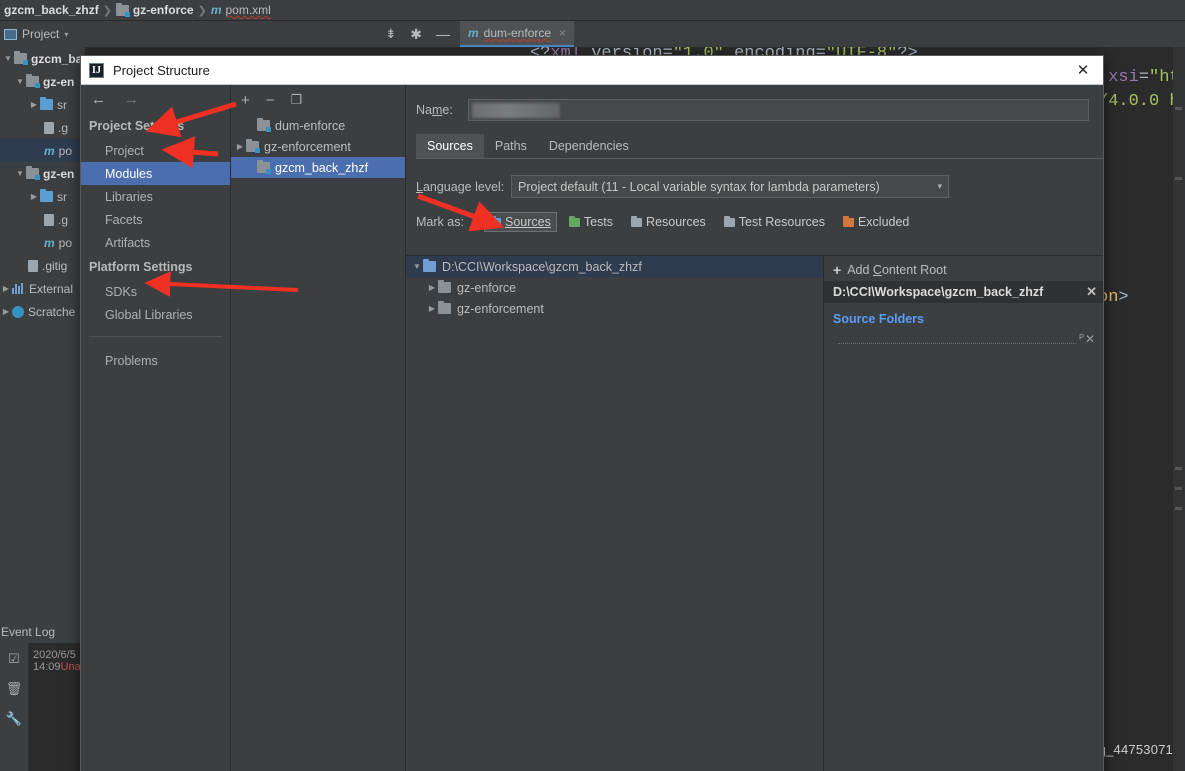  I want to click on properties-icon: ᴾ, so click(1081, 339).